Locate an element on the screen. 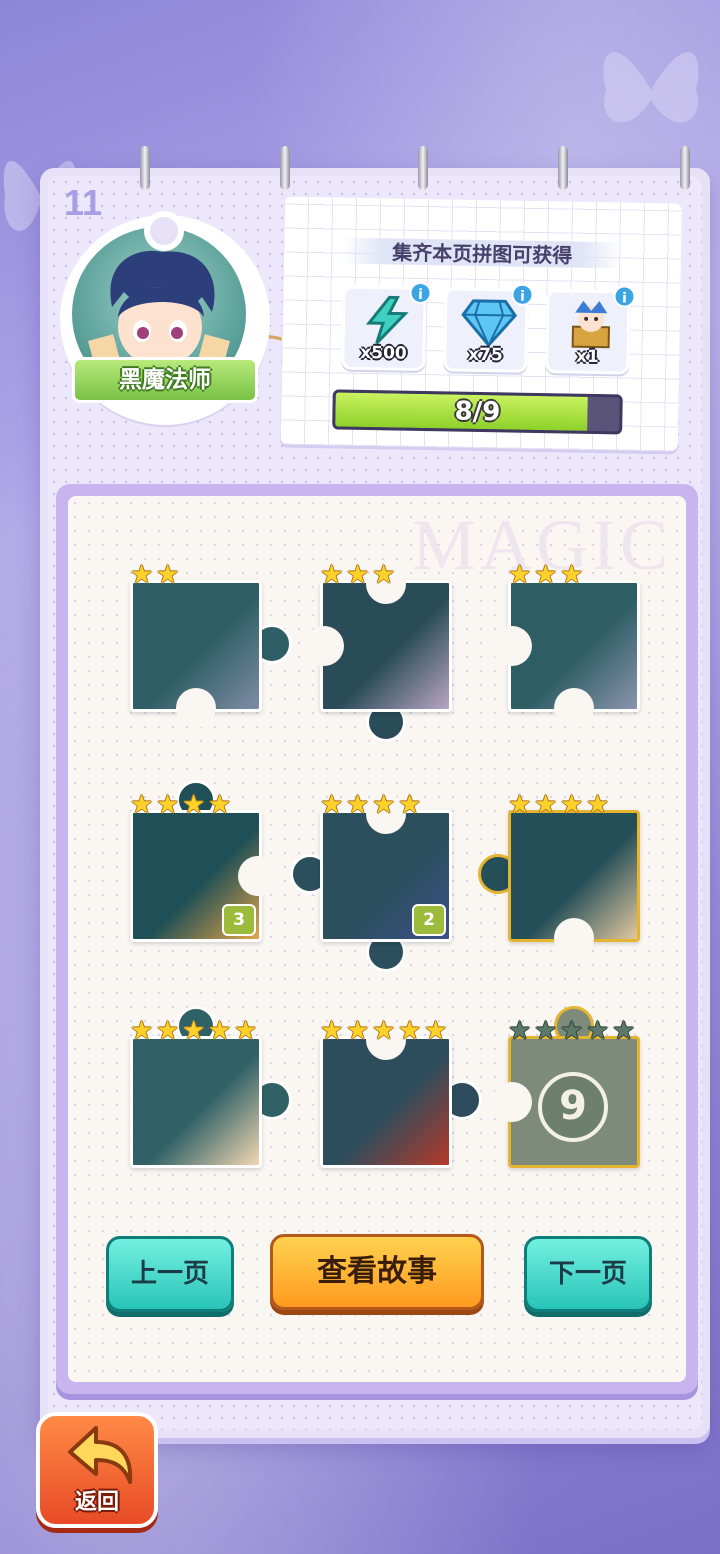 Image resolution: width=720 pixels, height=1554 pixels. locked-piece-number: 9 is located at coordinates (573, 1107).